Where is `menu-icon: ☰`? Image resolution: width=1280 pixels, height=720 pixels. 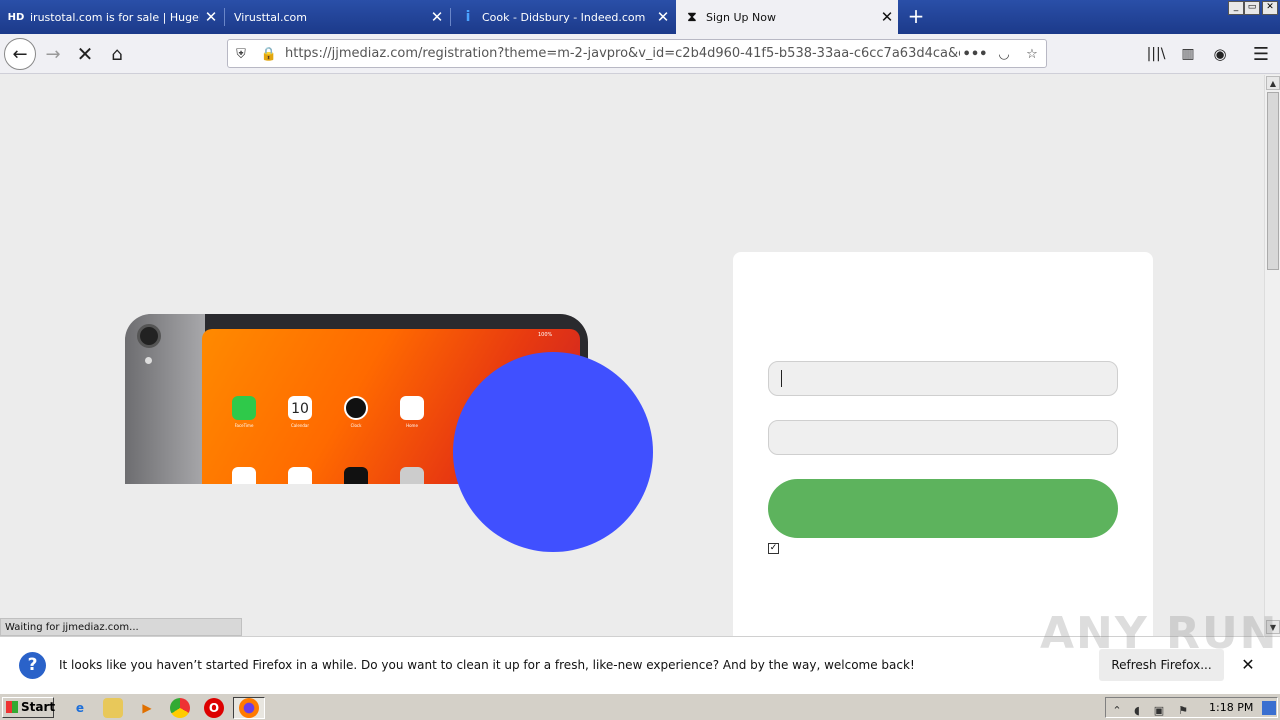
menu-icon: ☰ is located at coordinates (1261, 54).